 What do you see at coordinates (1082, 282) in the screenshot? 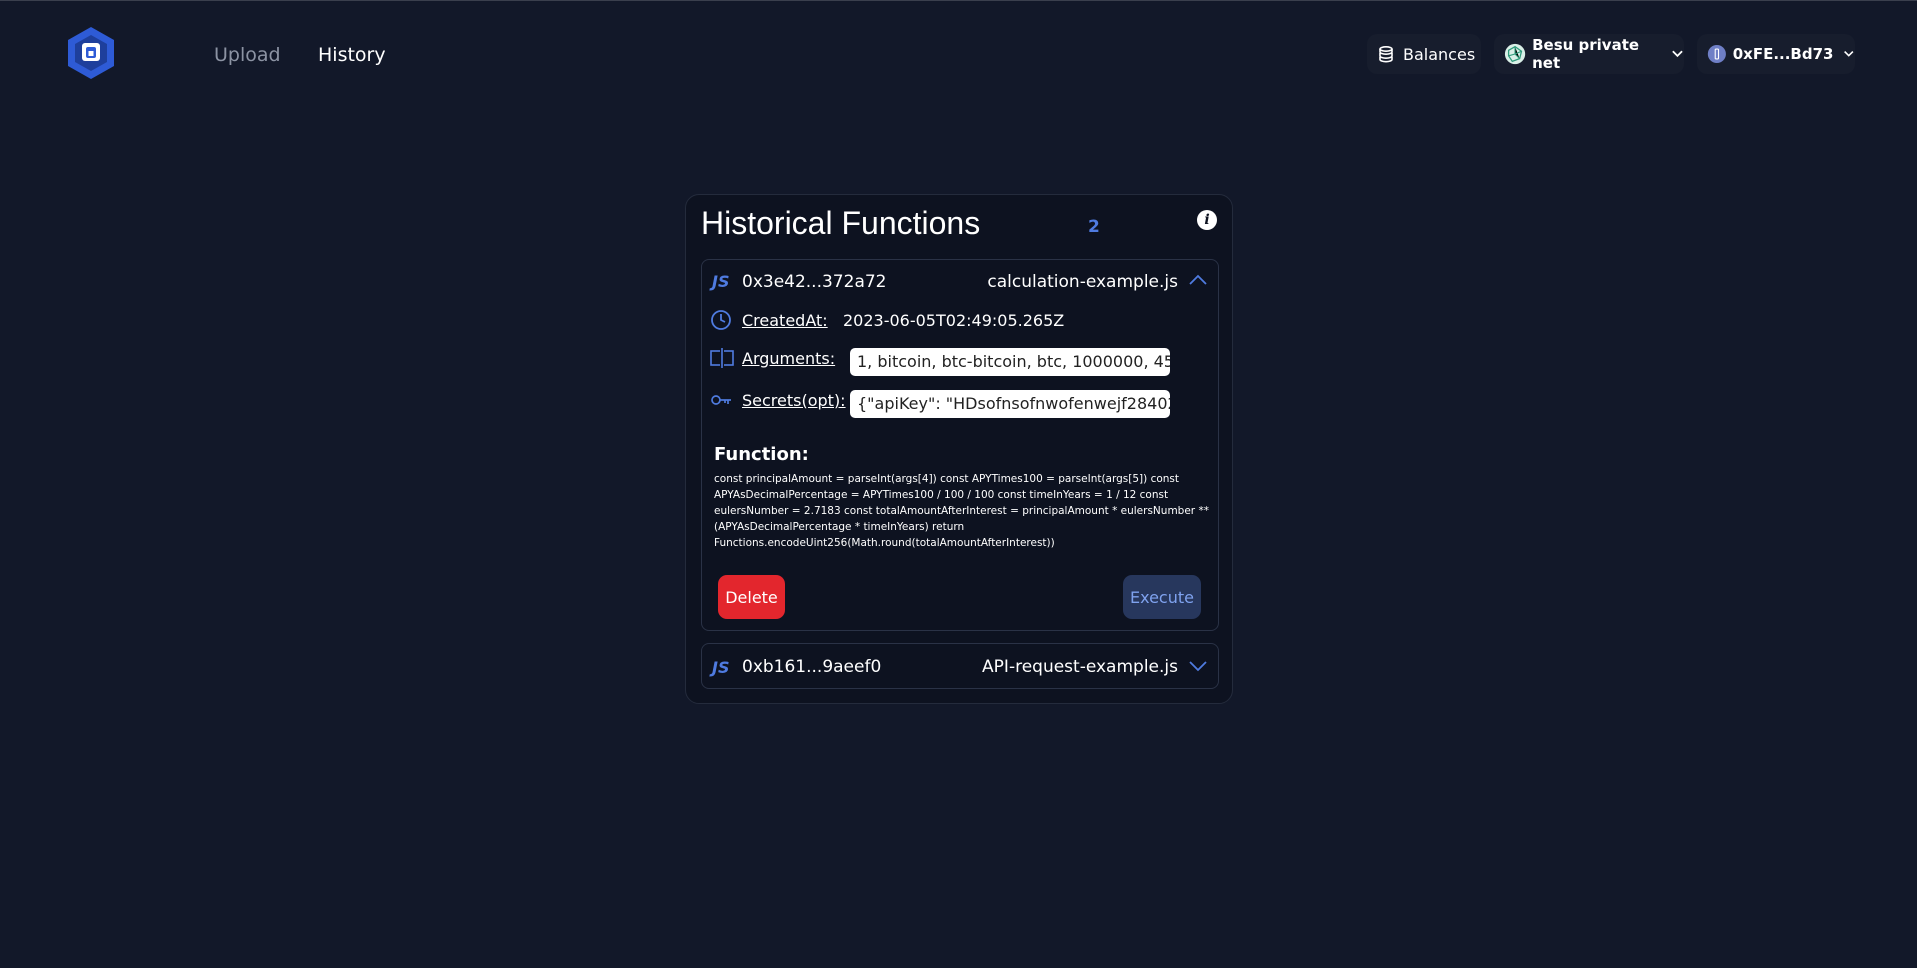
I see `function-filename: calculation-example.js` at bounding box center [1082, 282].